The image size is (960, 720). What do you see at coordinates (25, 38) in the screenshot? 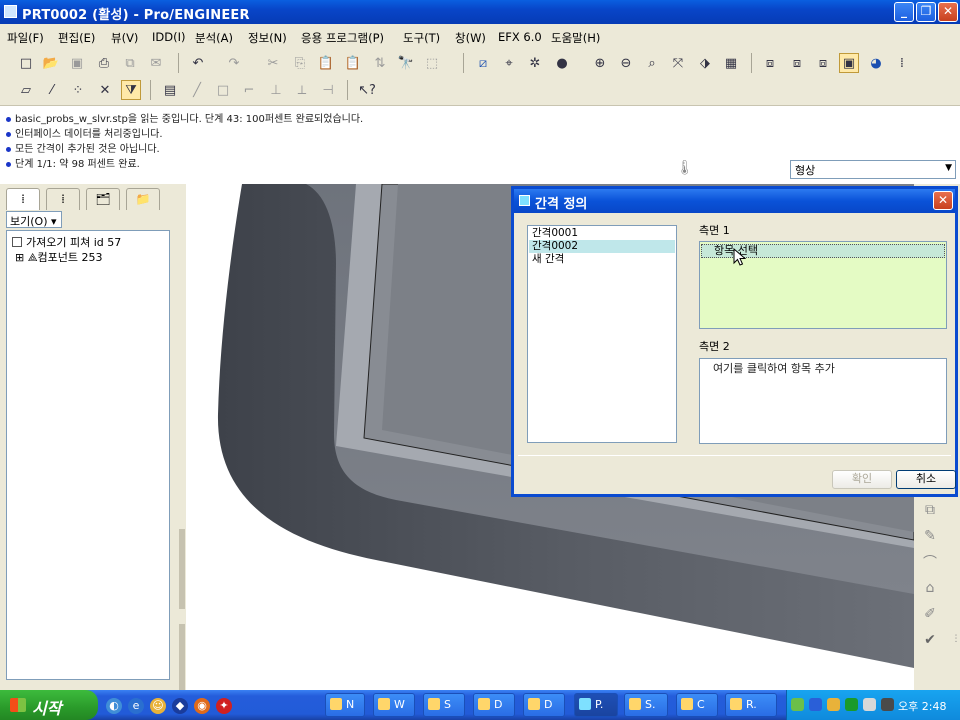
I see `menu-file: 파일(F)` at bounding box center [25, 38].